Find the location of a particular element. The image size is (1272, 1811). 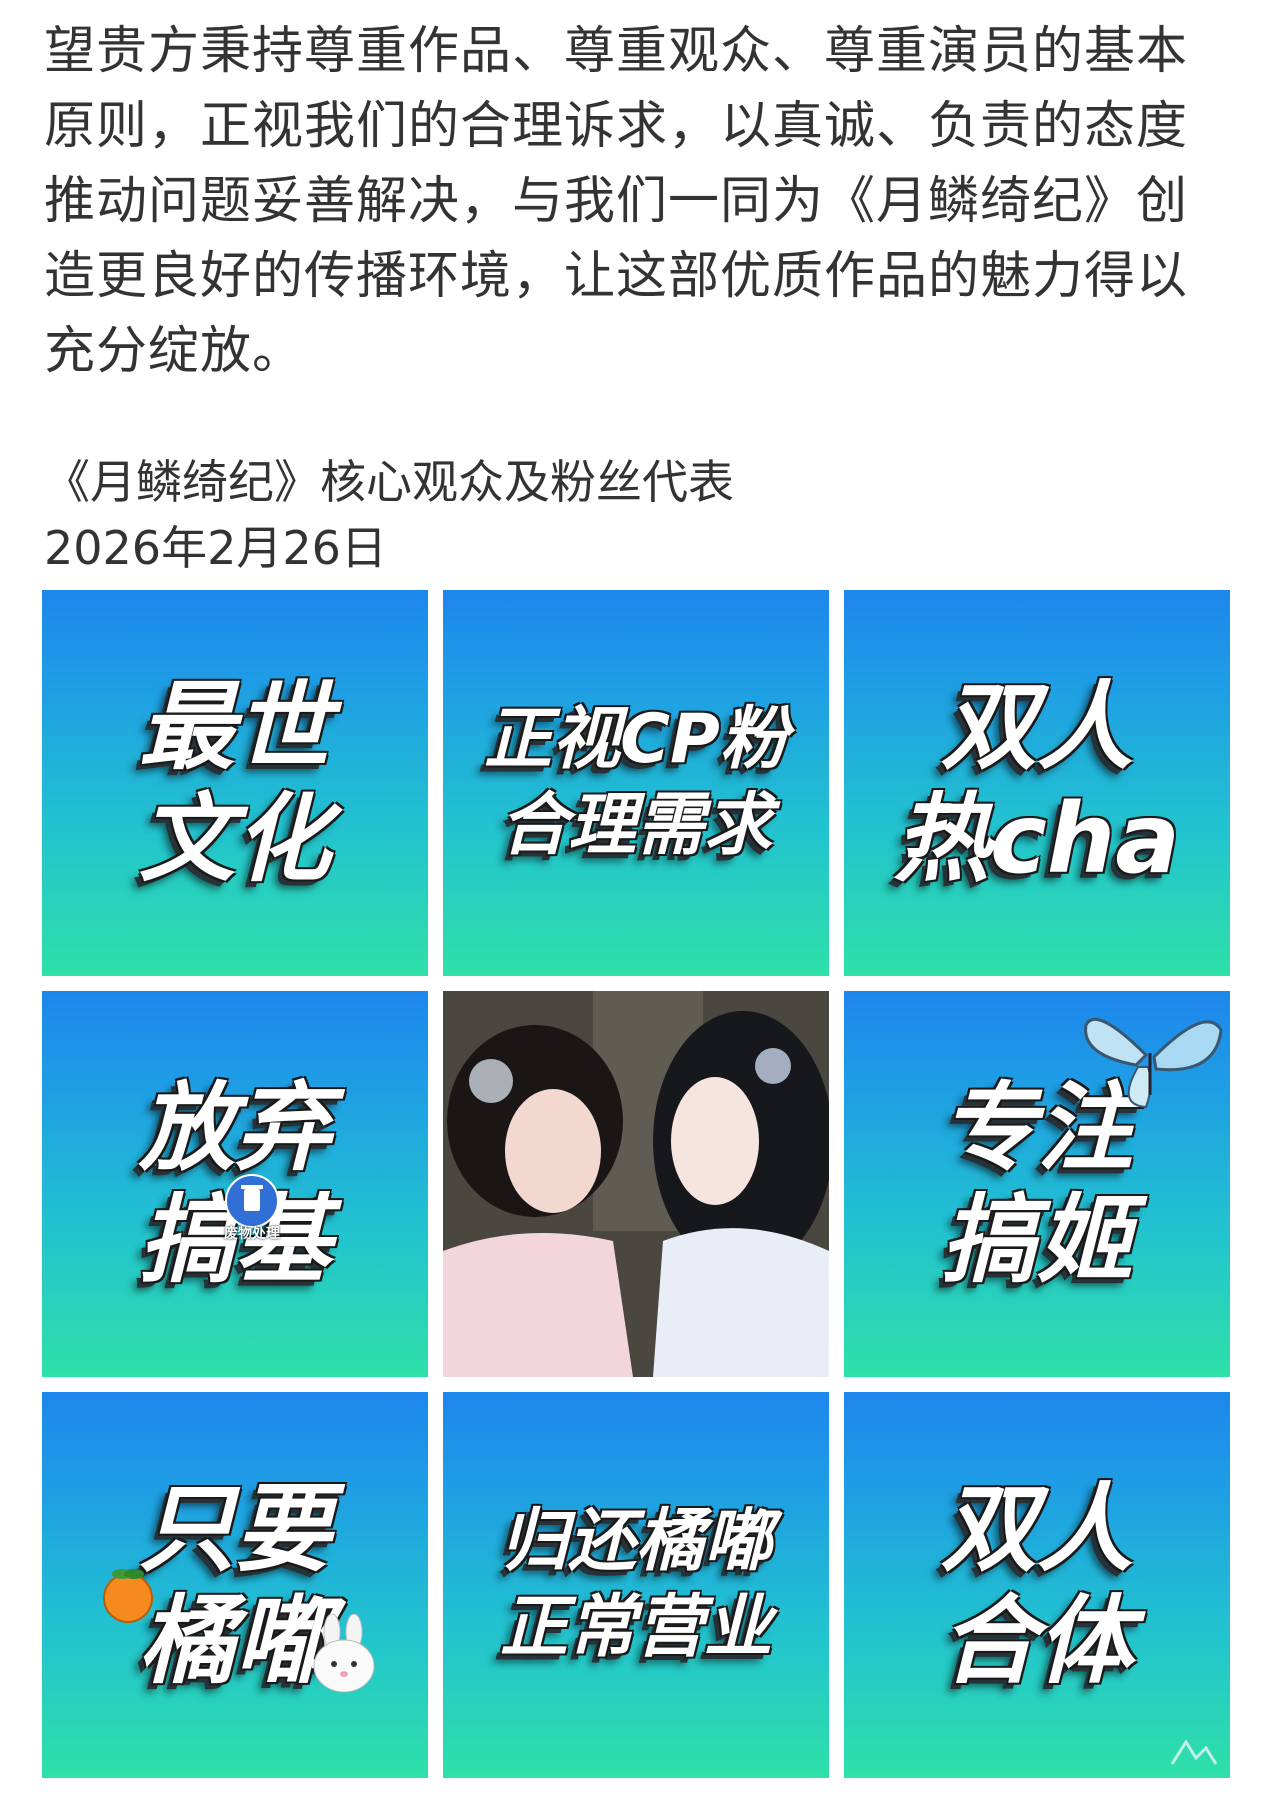

butterfly-icon is located at coordinates (1151, 1055).